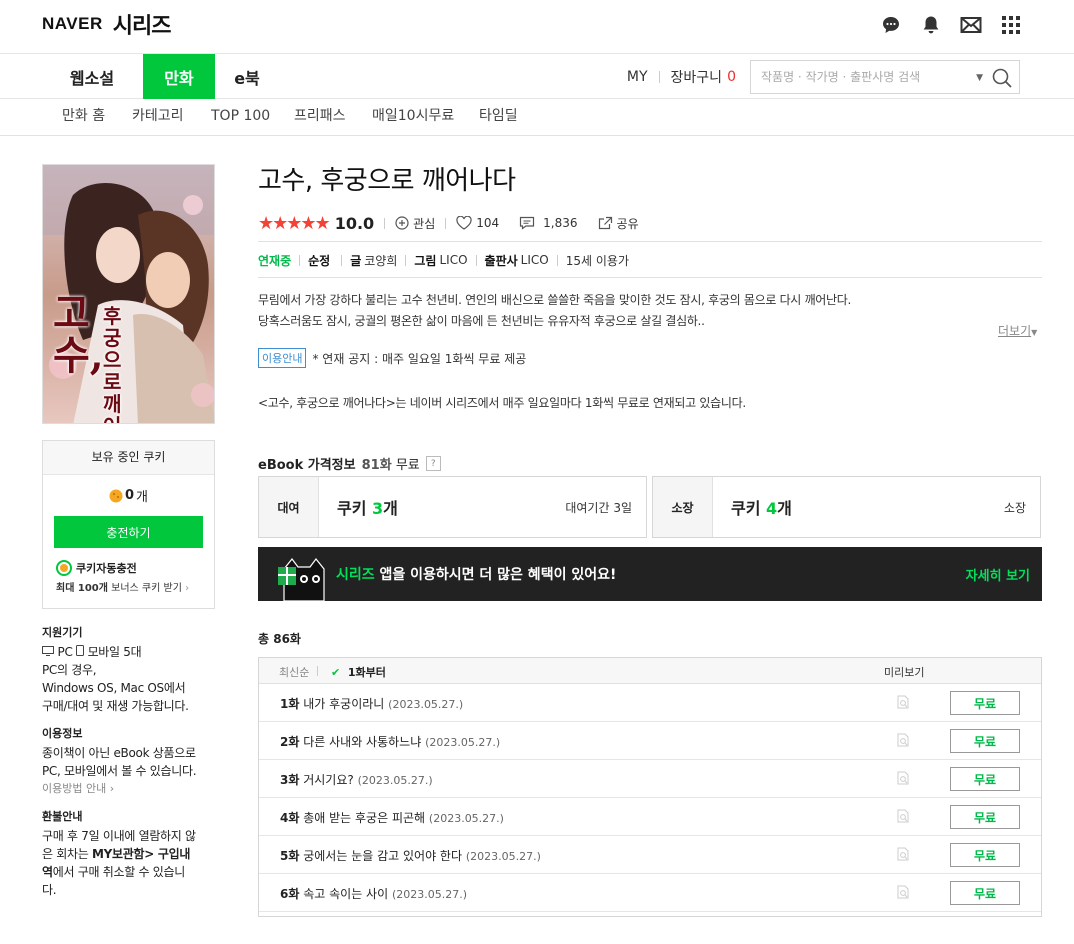  I want to click on like-button: 104, so click(477, 223).